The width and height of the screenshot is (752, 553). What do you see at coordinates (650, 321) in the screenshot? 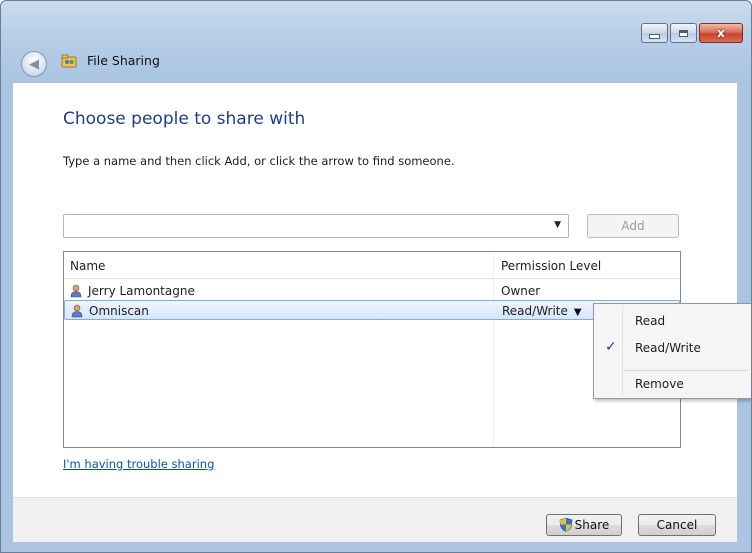
I see `menu-item-label: Read` at bounding box center [650, 321].